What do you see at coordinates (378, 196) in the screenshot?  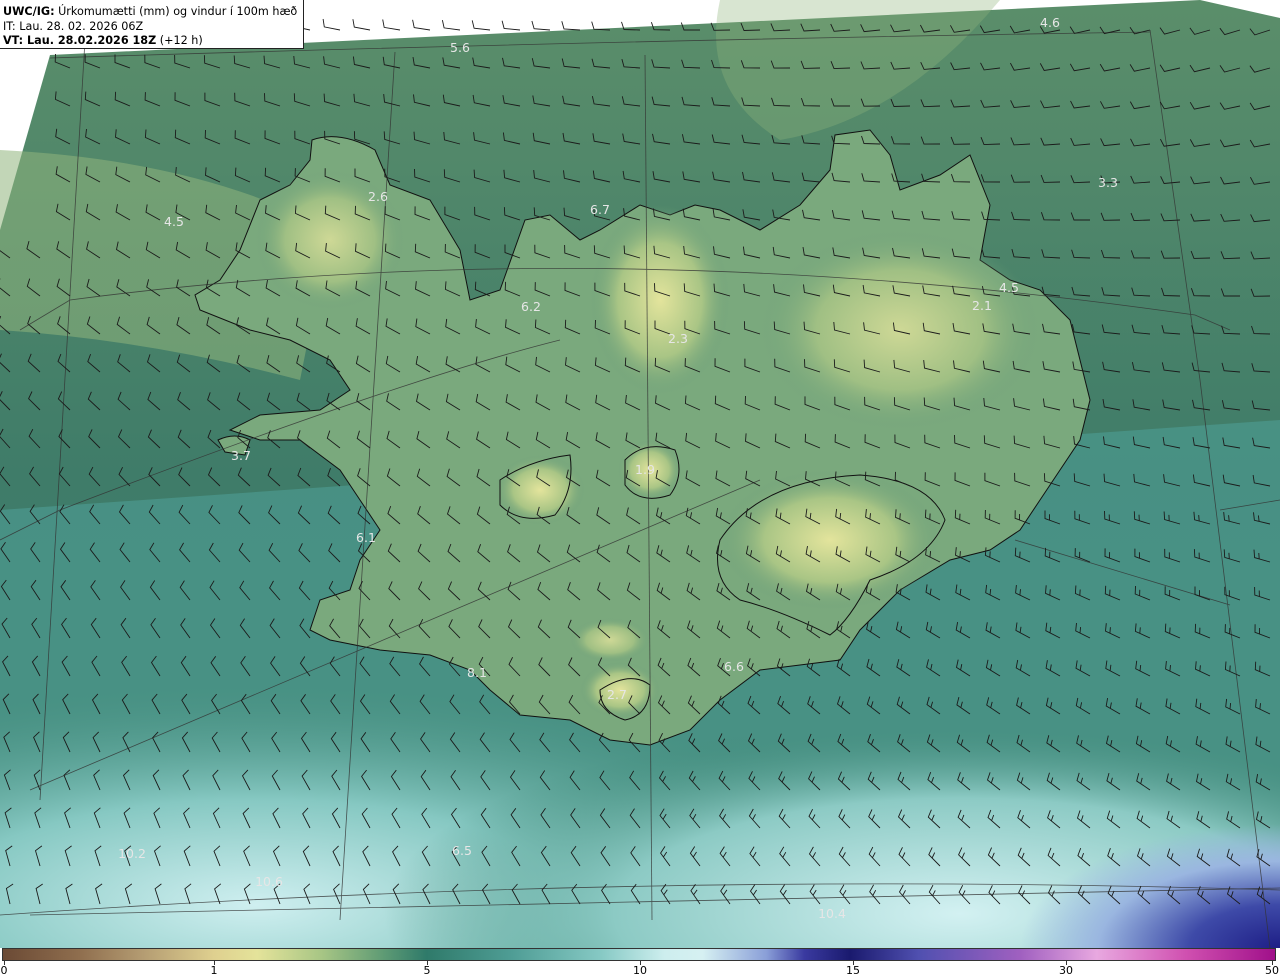 I see `point-value: 2.6` at bounding box center [378, 196].